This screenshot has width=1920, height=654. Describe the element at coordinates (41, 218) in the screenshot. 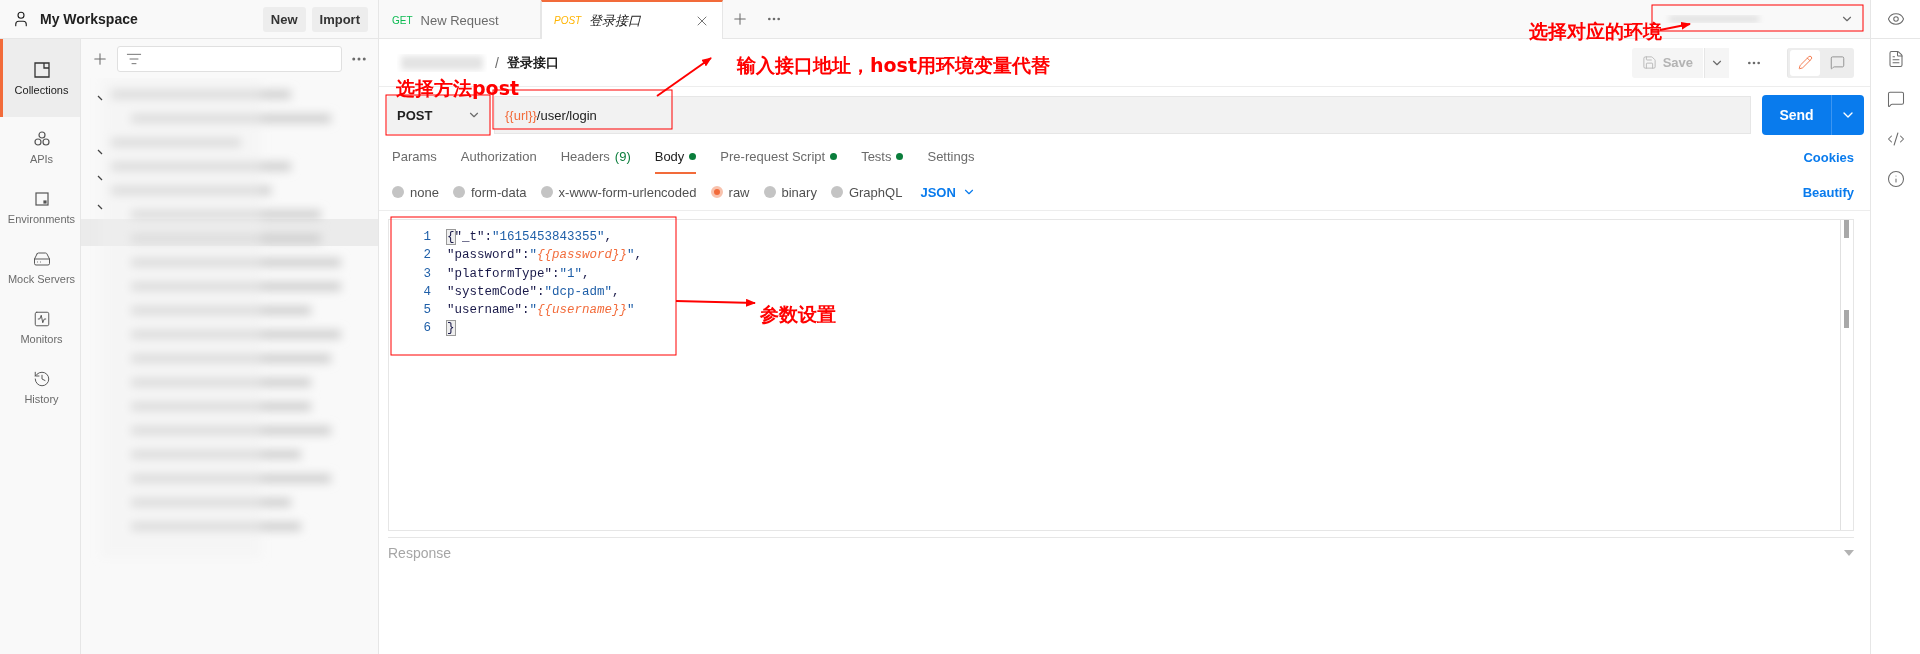

I see `nav-label: Environments` at that location.